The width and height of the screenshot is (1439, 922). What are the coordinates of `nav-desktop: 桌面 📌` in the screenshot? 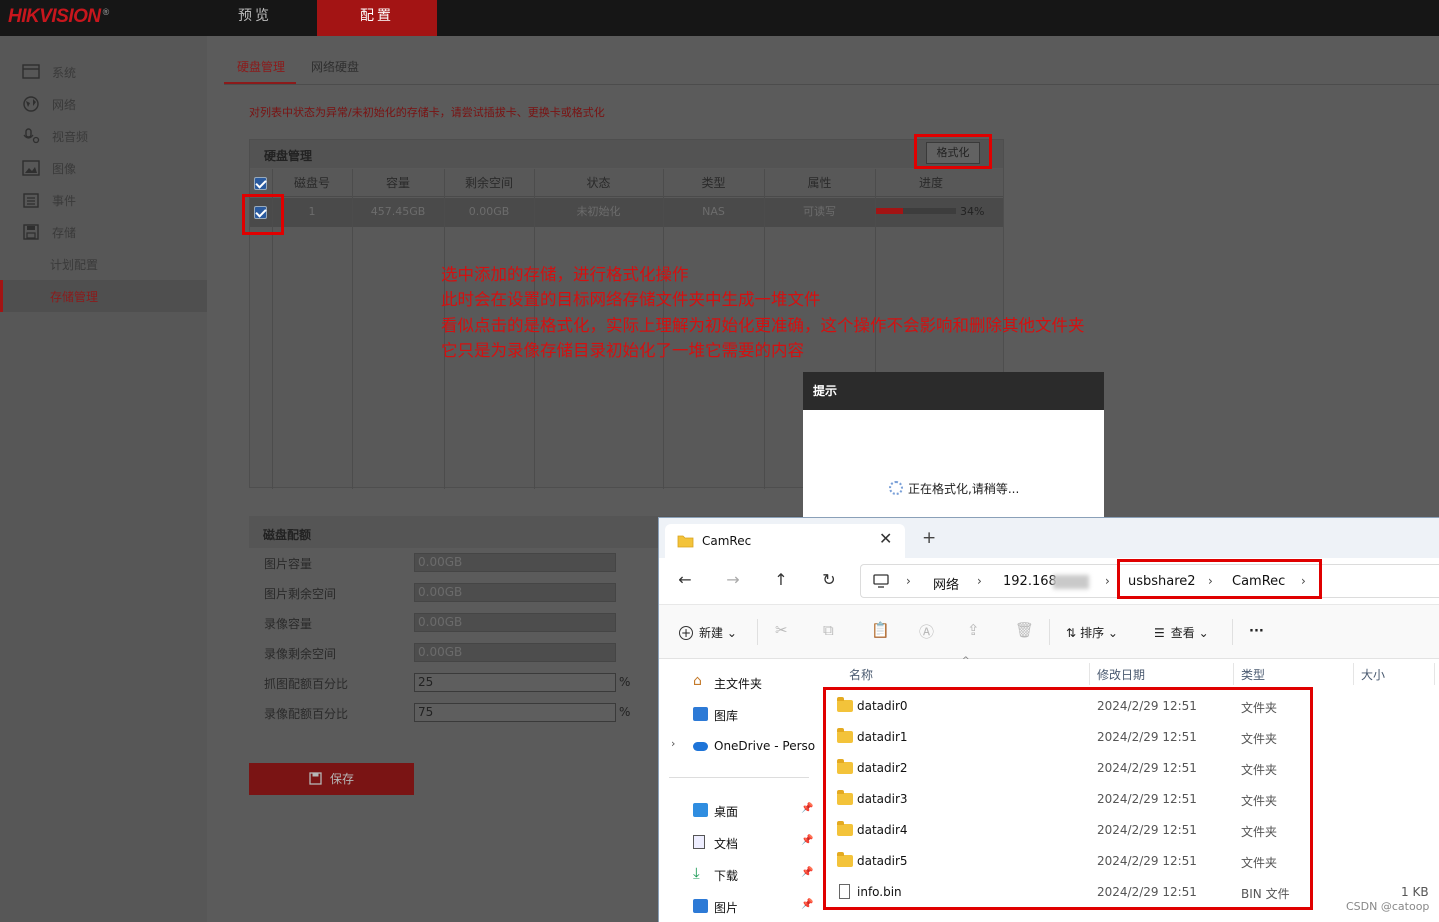 It's located at (739, 811).